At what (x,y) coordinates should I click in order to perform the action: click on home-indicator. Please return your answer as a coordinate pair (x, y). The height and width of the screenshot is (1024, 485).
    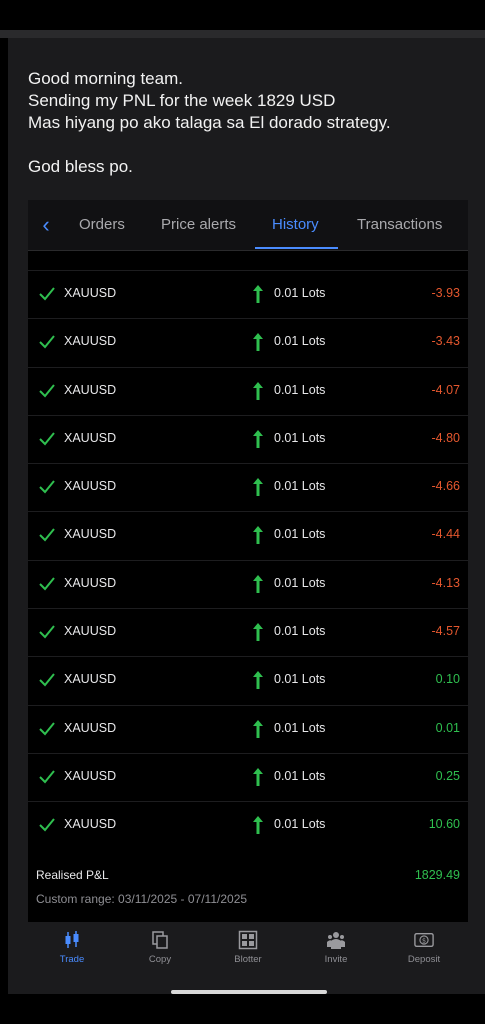
    Looking at the image, I should click on (249, 992).